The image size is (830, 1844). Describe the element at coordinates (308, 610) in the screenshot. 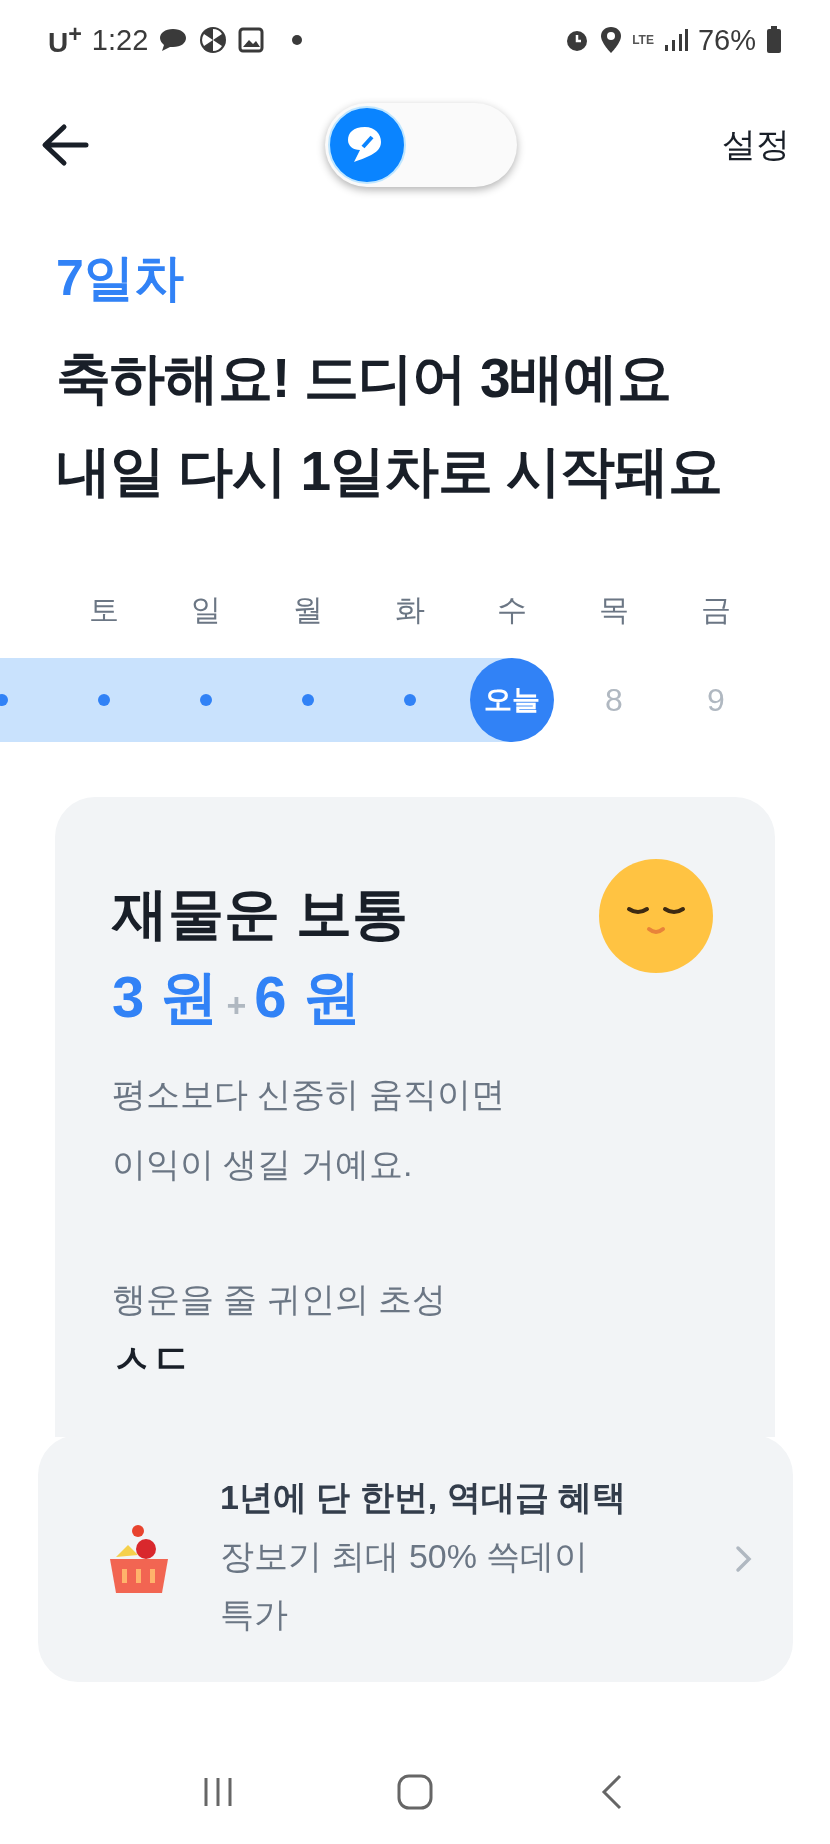

I see `weekday-label: 월` at that location.